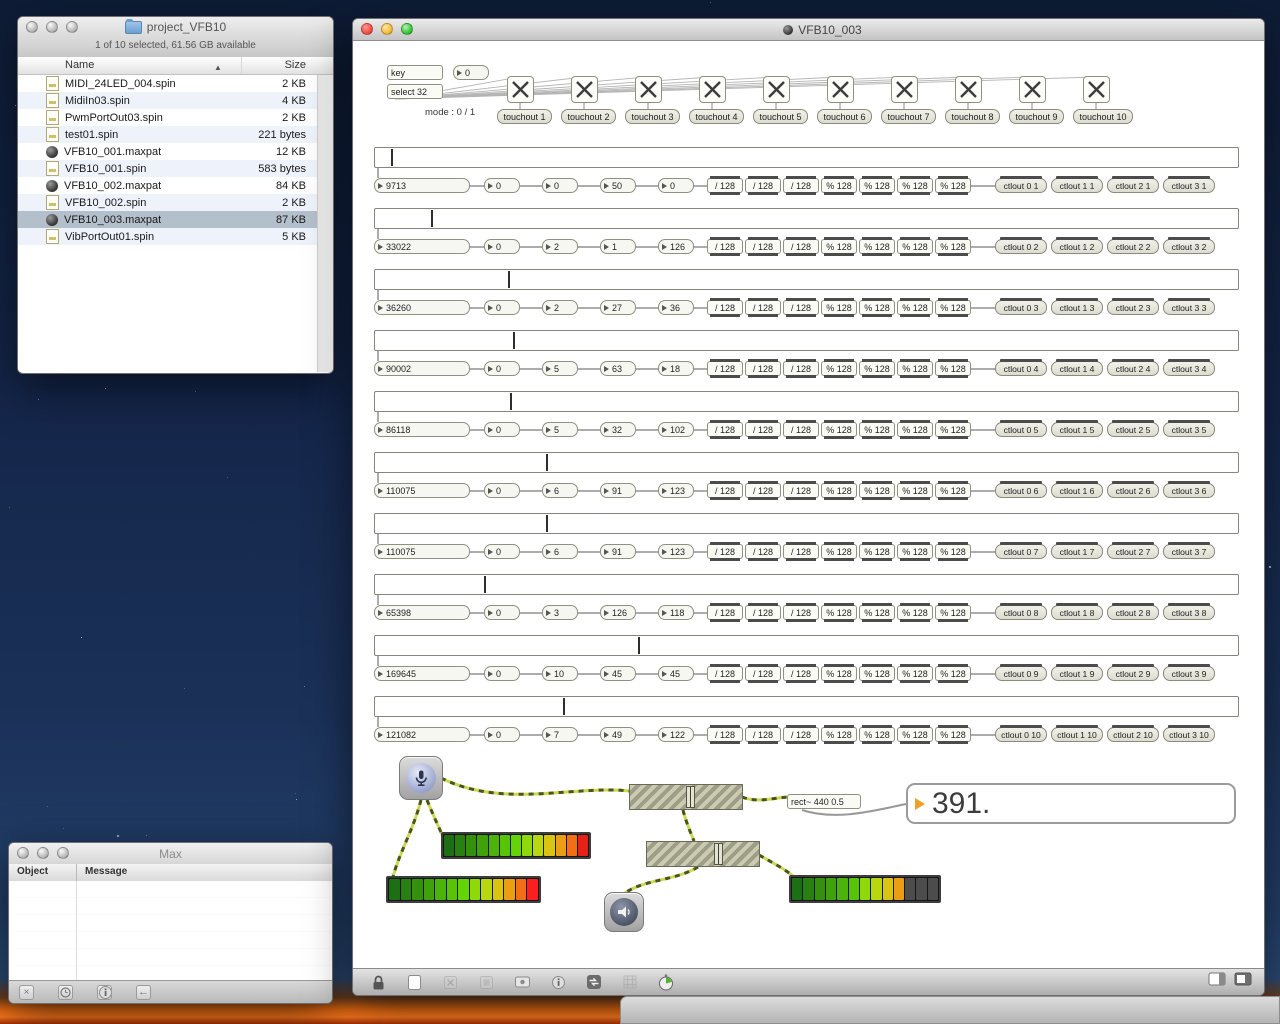 The height and width of the screenshot is (1024, 1280). I want to click on clock-icon, so click(65, 992).